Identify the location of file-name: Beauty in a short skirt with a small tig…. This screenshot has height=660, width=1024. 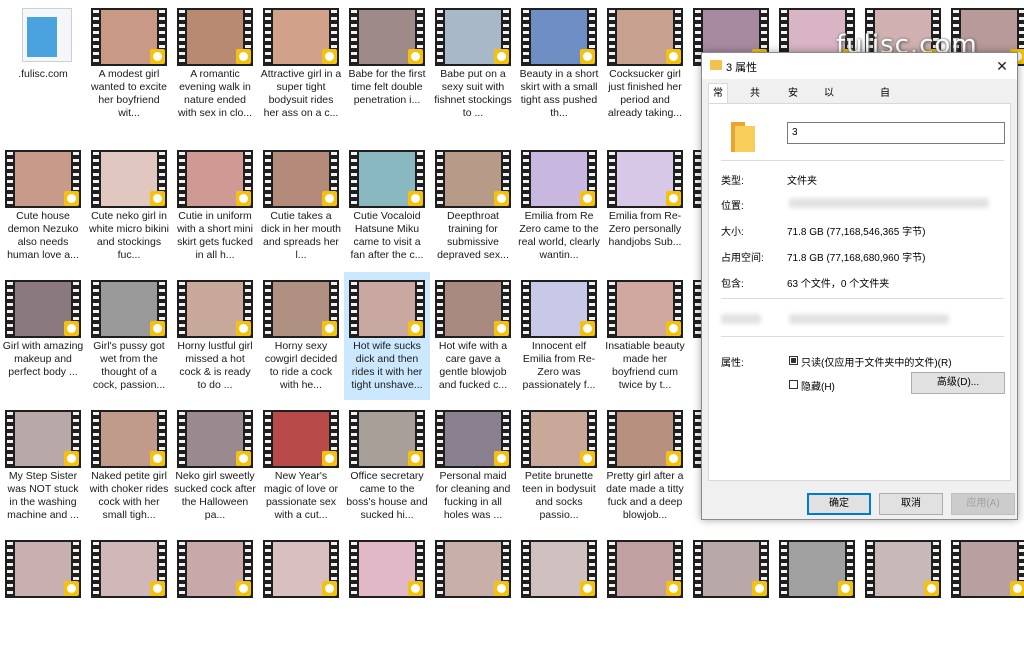
(559, 93).